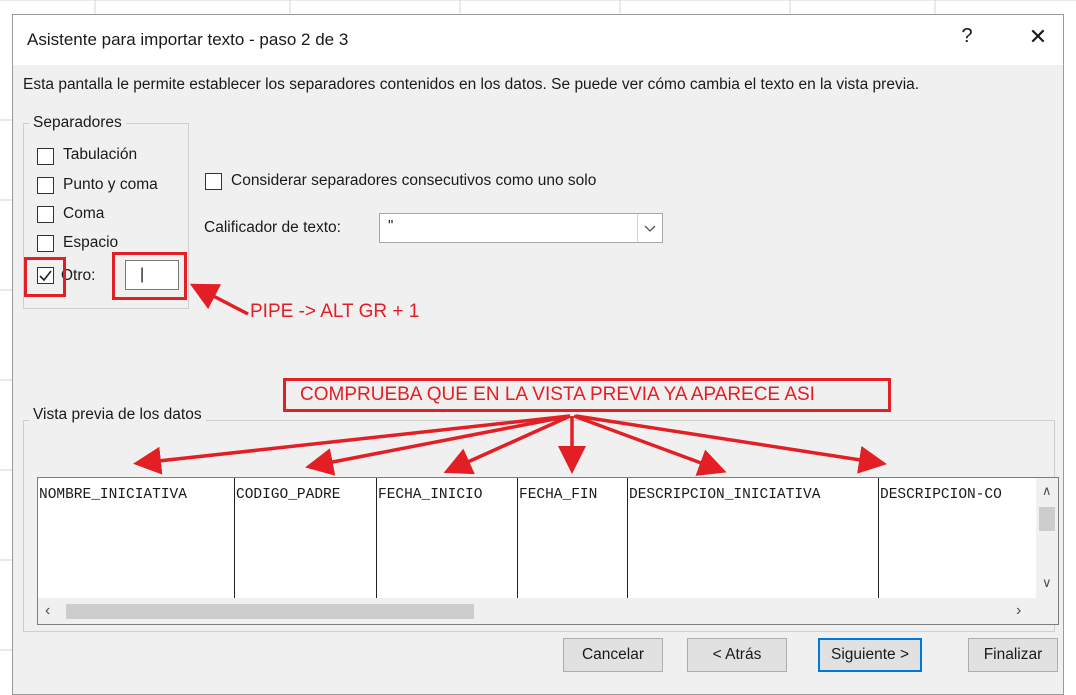 The height and width of the screenshot is (695, 1076). I want to click on vertical-scrollbar: ∧ ∨, so click(1047, 538).